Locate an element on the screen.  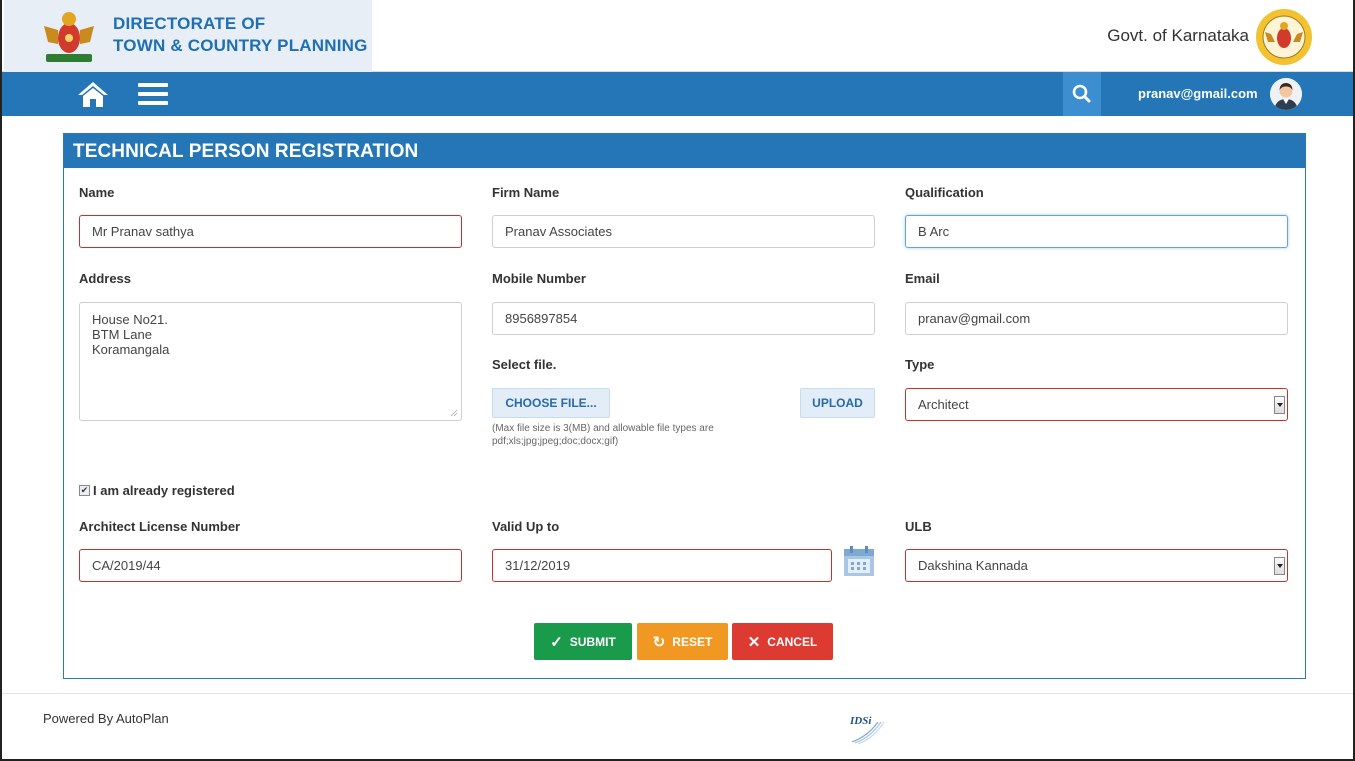
valid-up-to-value: 31/12/2019 is located at coordinates (538, 565).